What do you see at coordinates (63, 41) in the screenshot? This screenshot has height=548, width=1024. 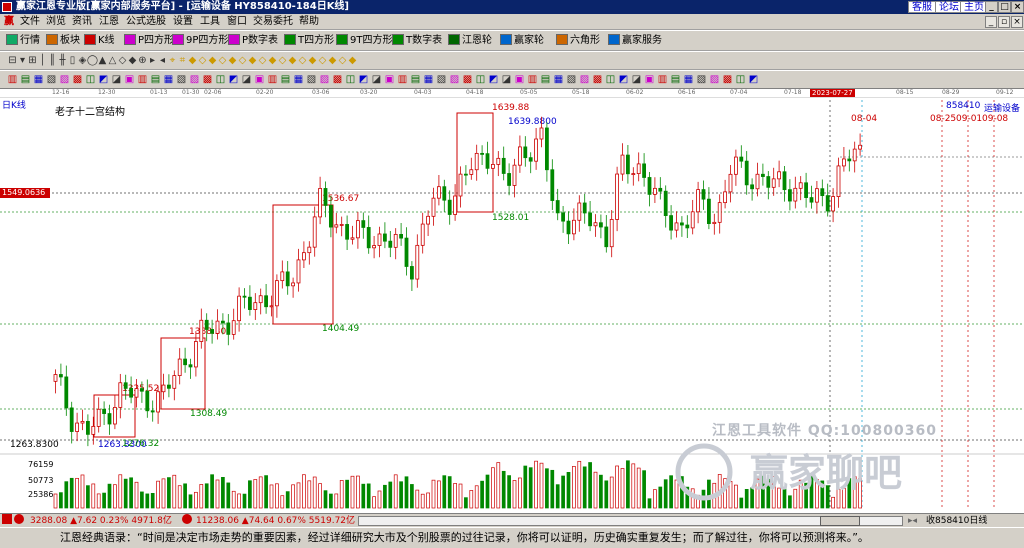 I see `toolbar-btn-block: 板块` at bounding box center [63, 41].